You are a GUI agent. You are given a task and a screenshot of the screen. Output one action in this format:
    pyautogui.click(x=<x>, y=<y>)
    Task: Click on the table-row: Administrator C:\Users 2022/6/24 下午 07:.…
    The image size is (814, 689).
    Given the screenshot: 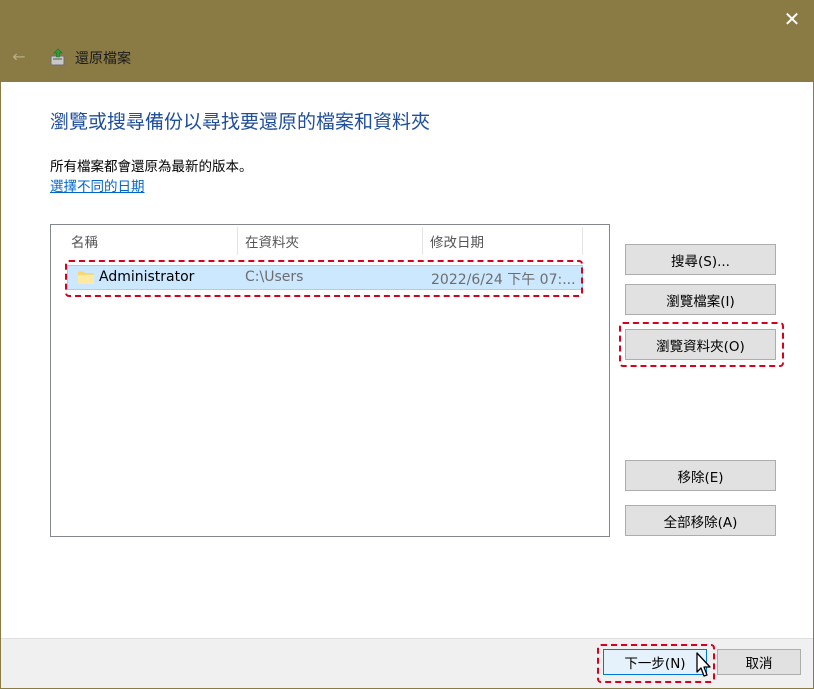 What is the action you would take?
    pyautogui.click(x=325, y=277)
    